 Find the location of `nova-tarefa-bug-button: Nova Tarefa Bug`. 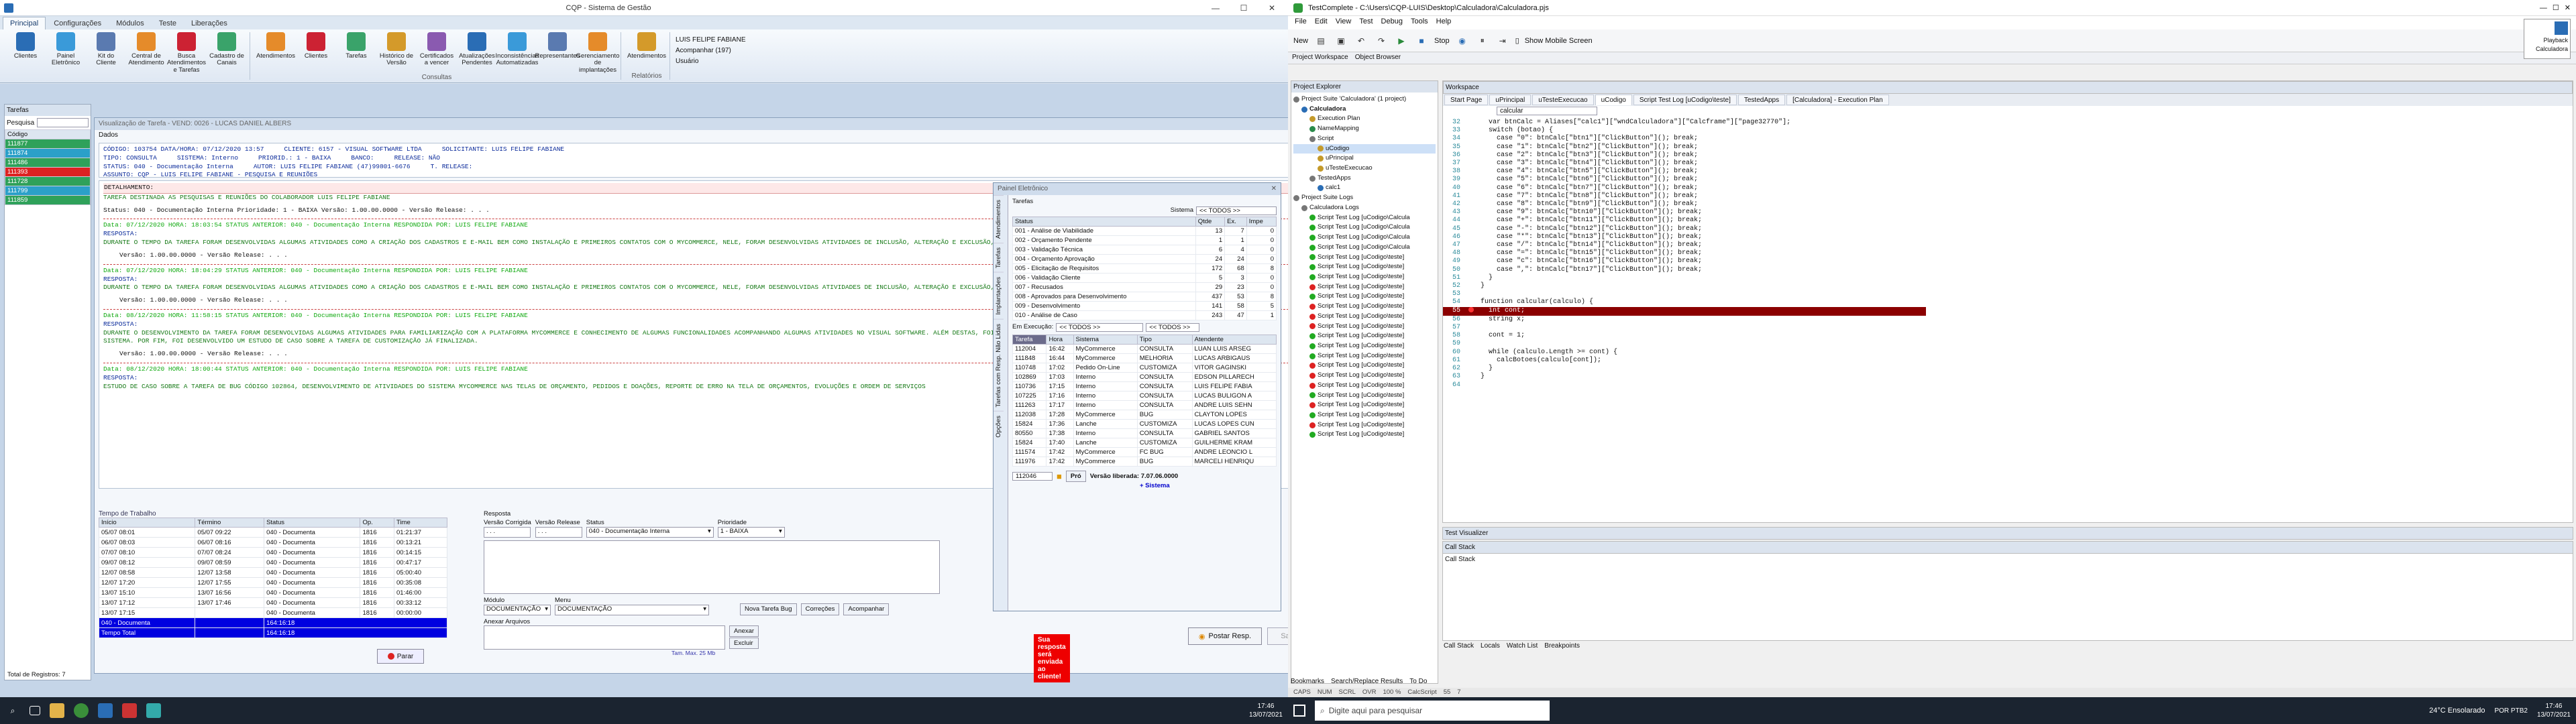

nova-tarefa-bug-button: Nova Tarefa Bug is located at coordinates (768, 609).